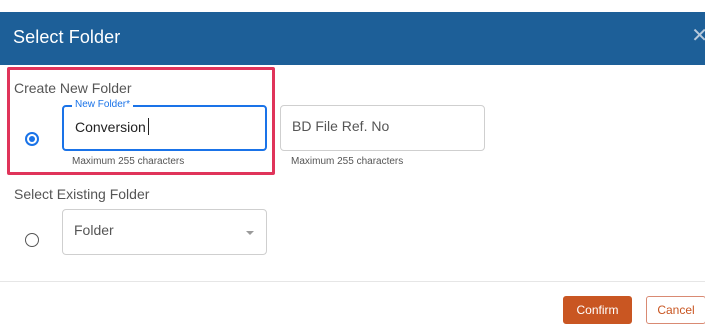  Describe the element at coordinates (128, 161) in the screenshot. I see `new-folder-helper-text: Maximum 255 characters` at that location.